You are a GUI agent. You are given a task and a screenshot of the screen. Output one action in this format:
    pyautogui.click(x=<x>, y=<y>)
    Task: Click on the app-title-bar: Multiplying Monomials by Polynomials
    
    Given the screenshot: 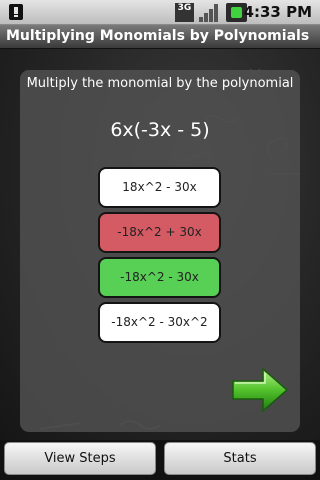 What is the action you would take?
    pyautogui.click(x=160, y=37)
    